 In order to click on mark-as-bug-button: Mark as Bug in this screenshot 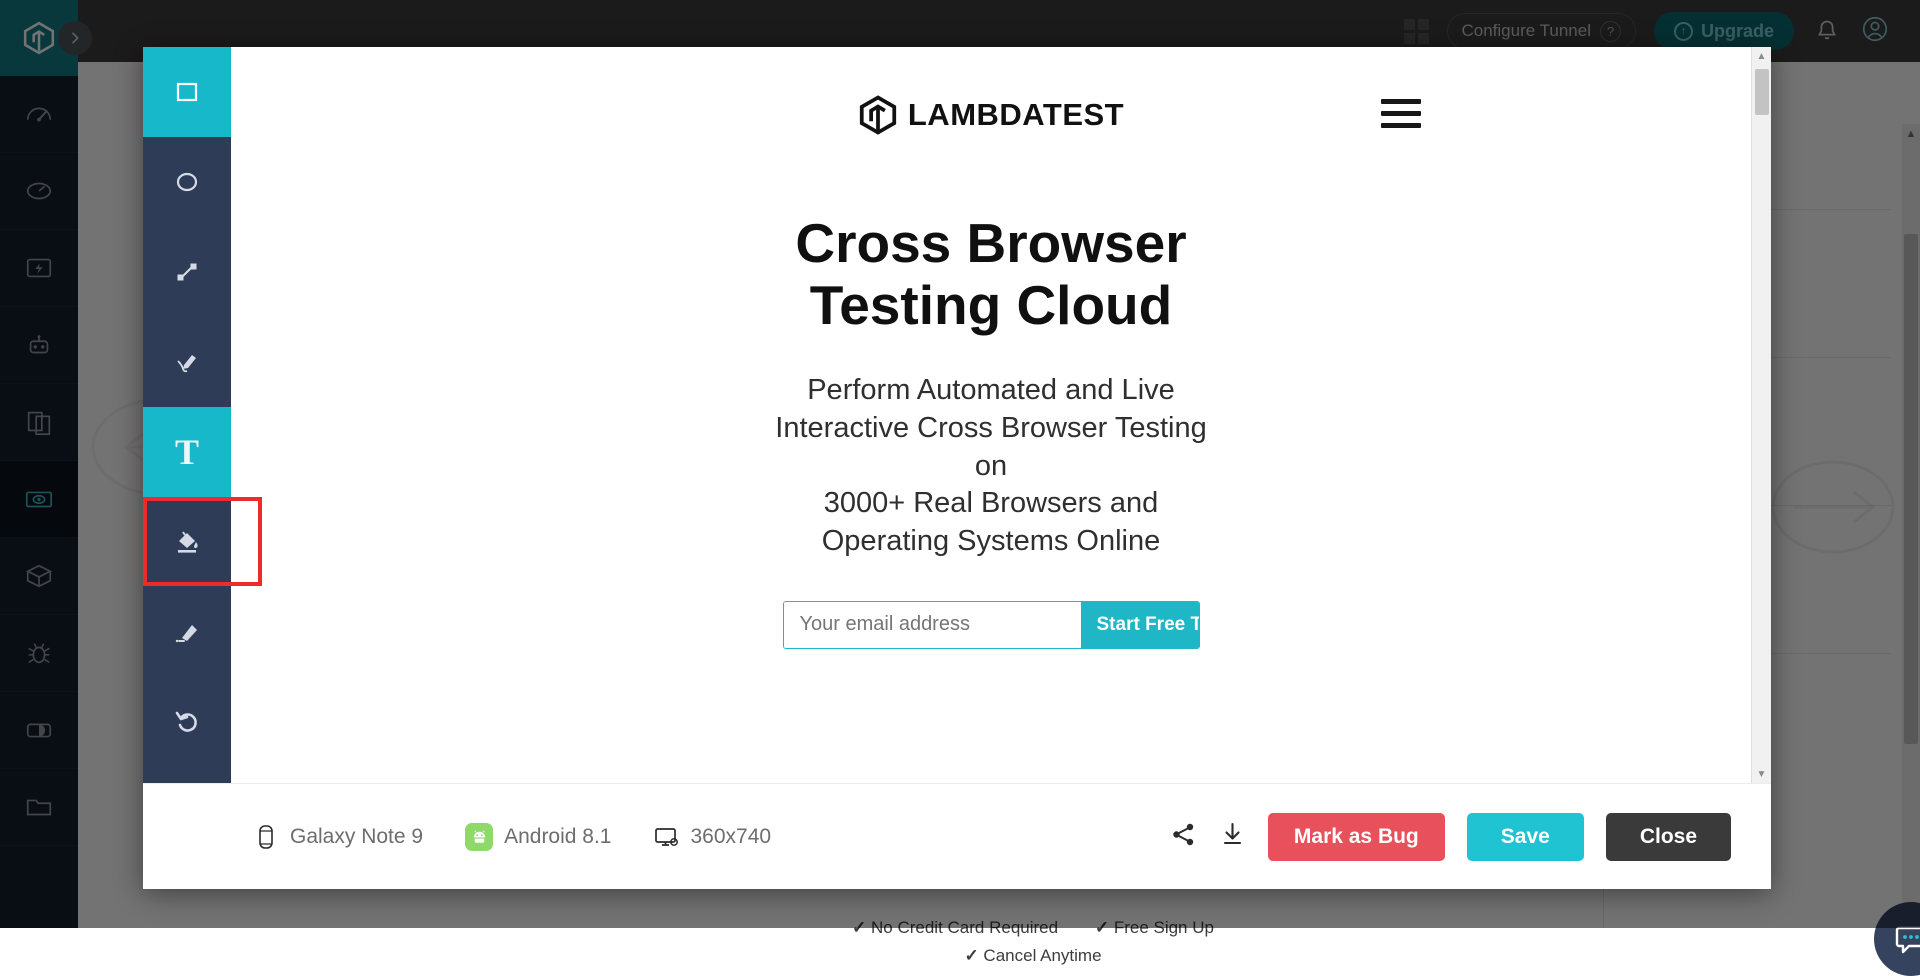, I will do `click(1356, 837)`.